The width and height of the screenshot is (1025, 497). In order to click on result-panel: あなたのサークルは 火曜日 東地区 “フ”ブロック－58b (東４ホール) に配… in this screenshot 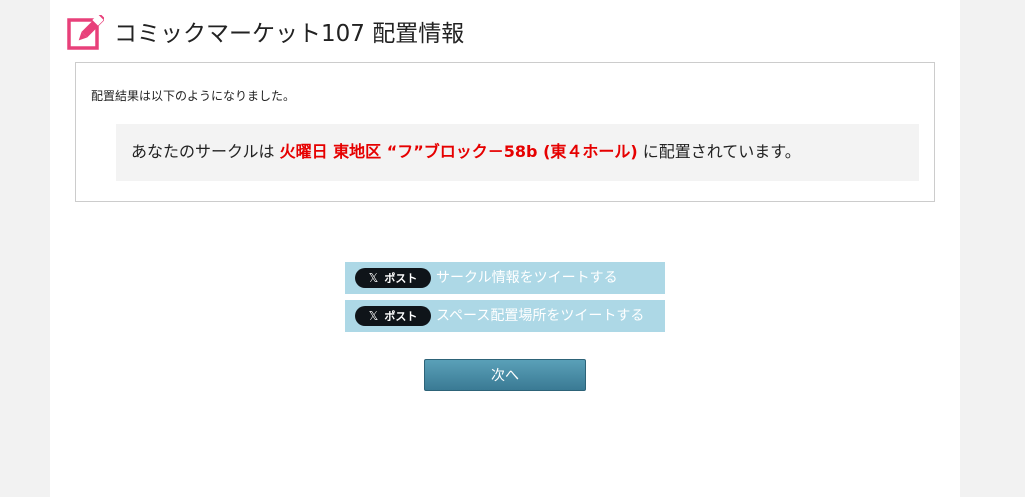, I will do `click(517, 152)`.